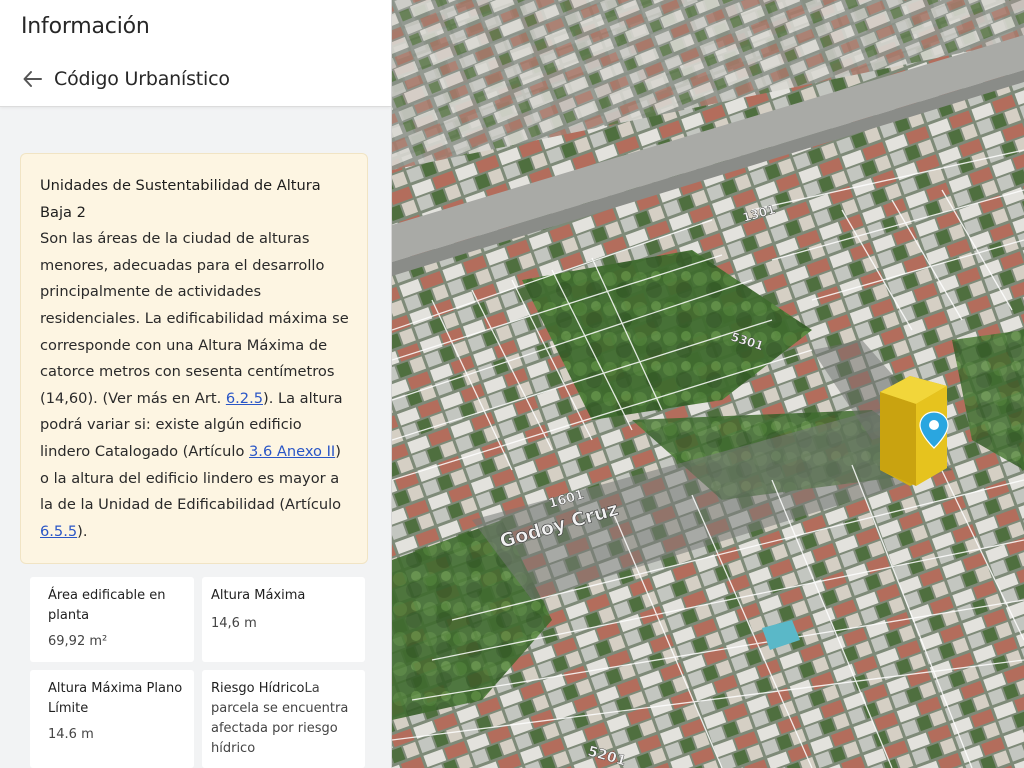  What do you see at coordinates (85, 26) in the screenshot?
I see `panel-title: Información` at bounding box center [85, 26].